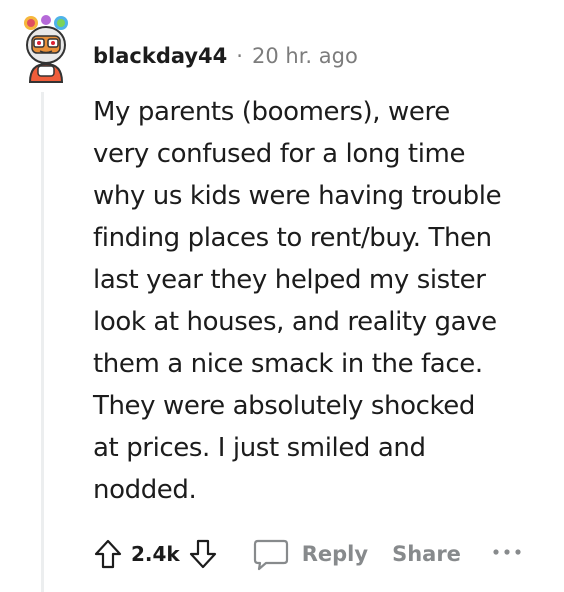  What do you see at coordinates (507, 554) in the screenshot?
I see `ellipsis-icon` at bounding box center [507, 554].